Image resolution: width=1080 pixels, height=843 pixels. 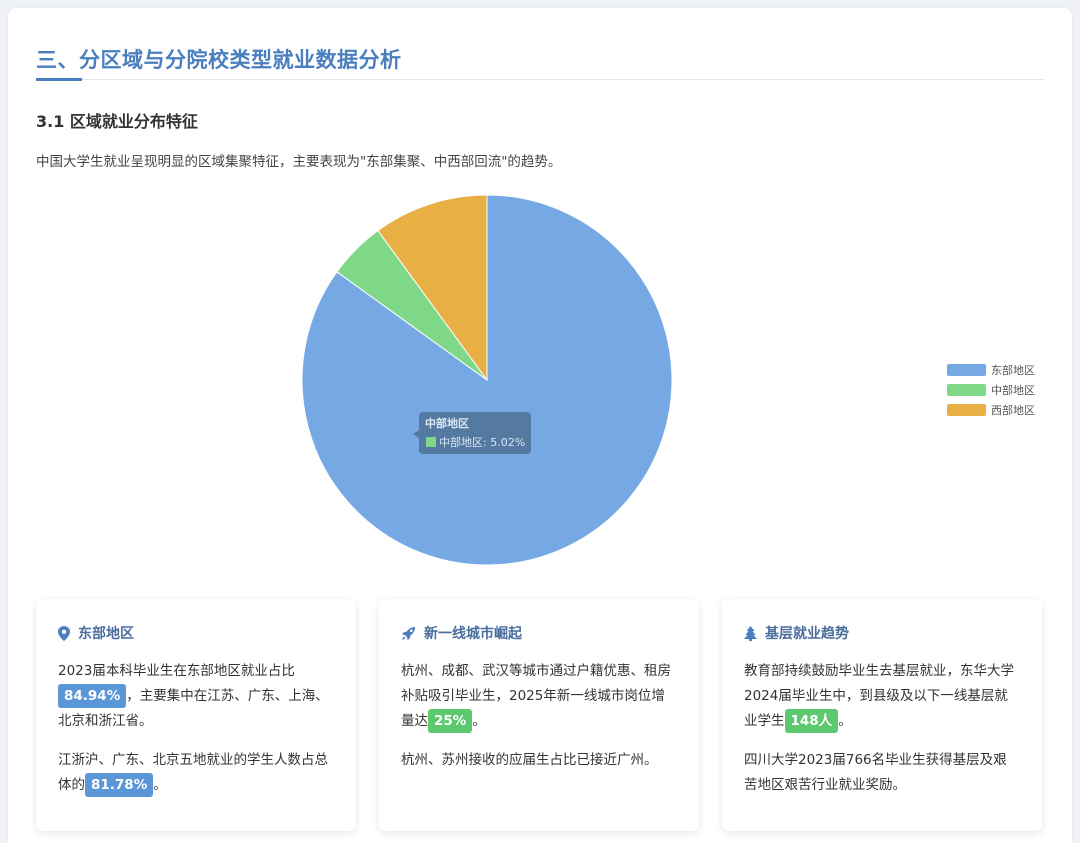 What do you see at coordinates (59, 79) in the screenshot?
I see `title-accent-bar` at bounding box center [59, 79].